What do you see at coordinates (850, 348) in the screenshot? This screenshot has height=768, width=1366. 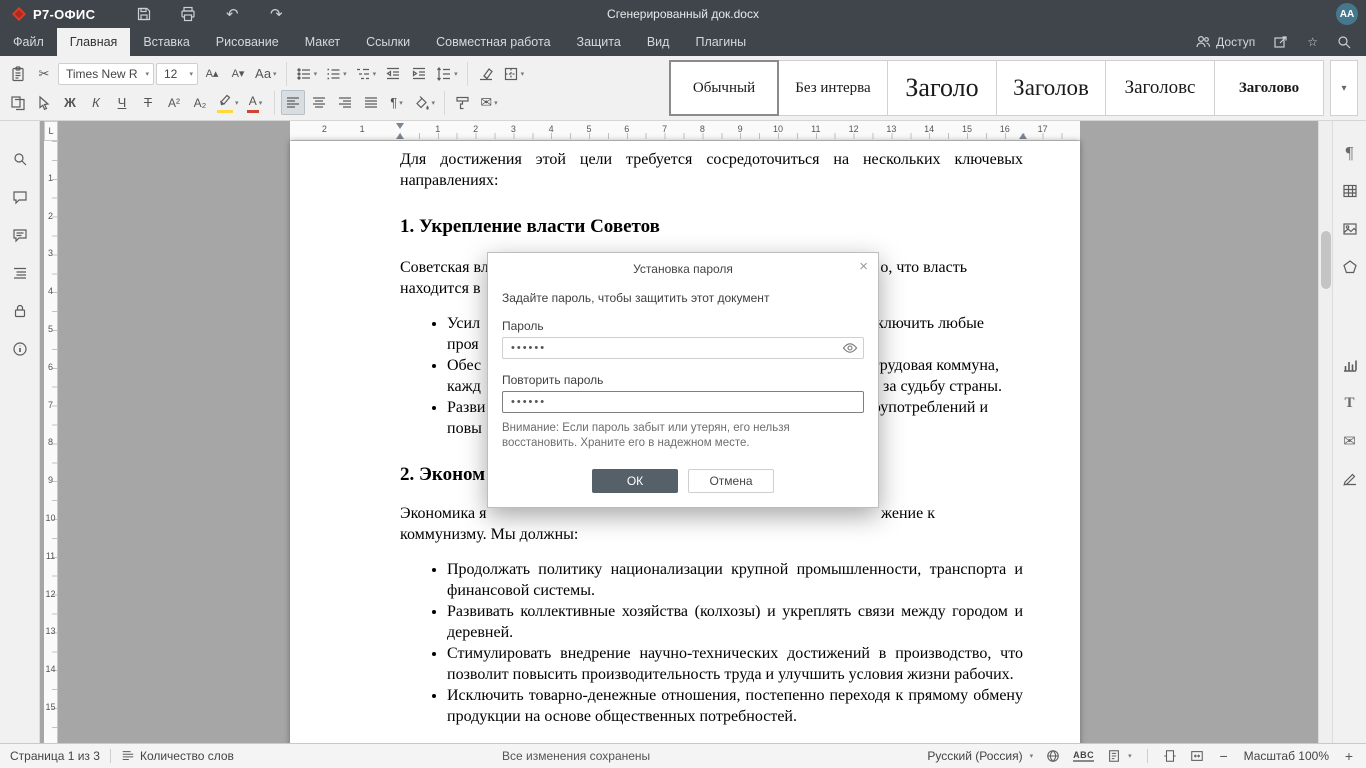 I see `show-password-eye-icon` at bounding box center [850, 348].